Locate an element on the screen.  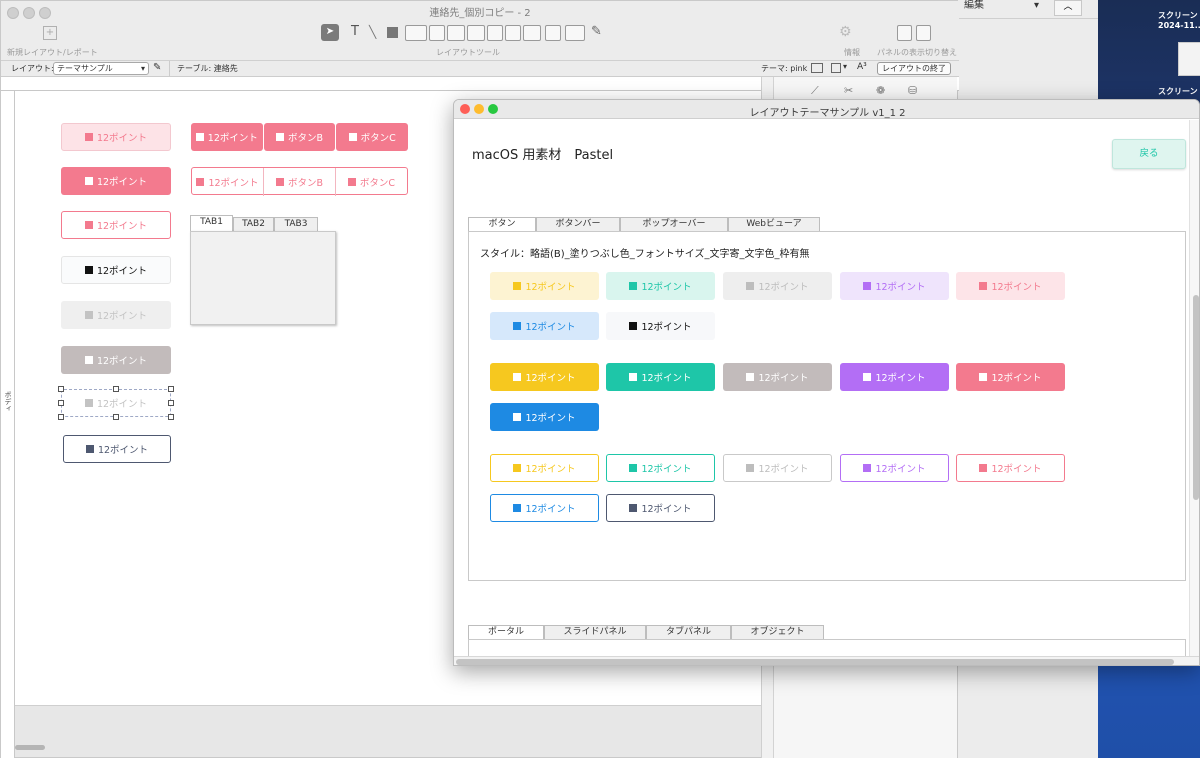
pencil-icon: ✎ is located at coordinates (157, 67).